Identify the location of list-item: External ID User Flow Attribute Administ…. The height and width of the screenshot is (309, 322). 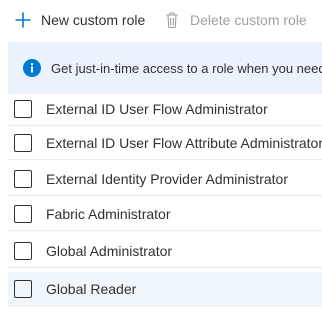
(165, 143).